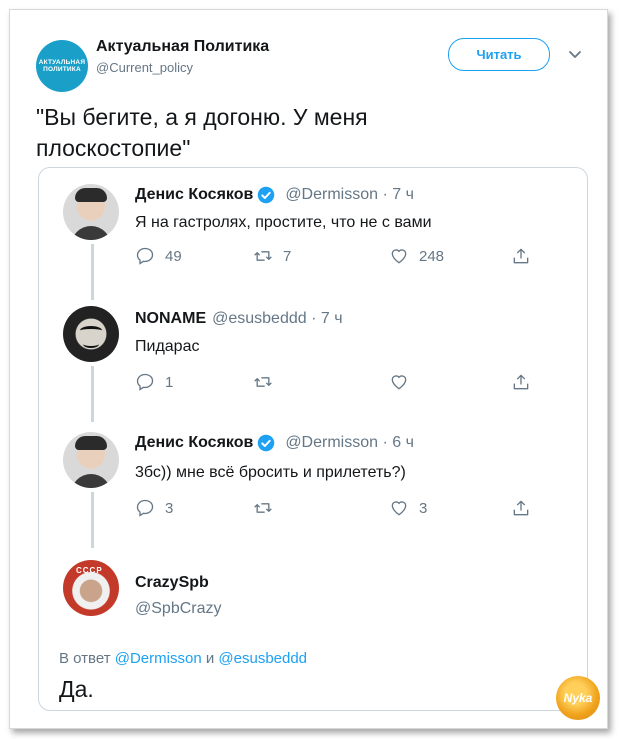 This screenshot has width=621, height=739. I want to click on tweet-body: Я на гастролях, простите, что не с вами, so click(283, 222).